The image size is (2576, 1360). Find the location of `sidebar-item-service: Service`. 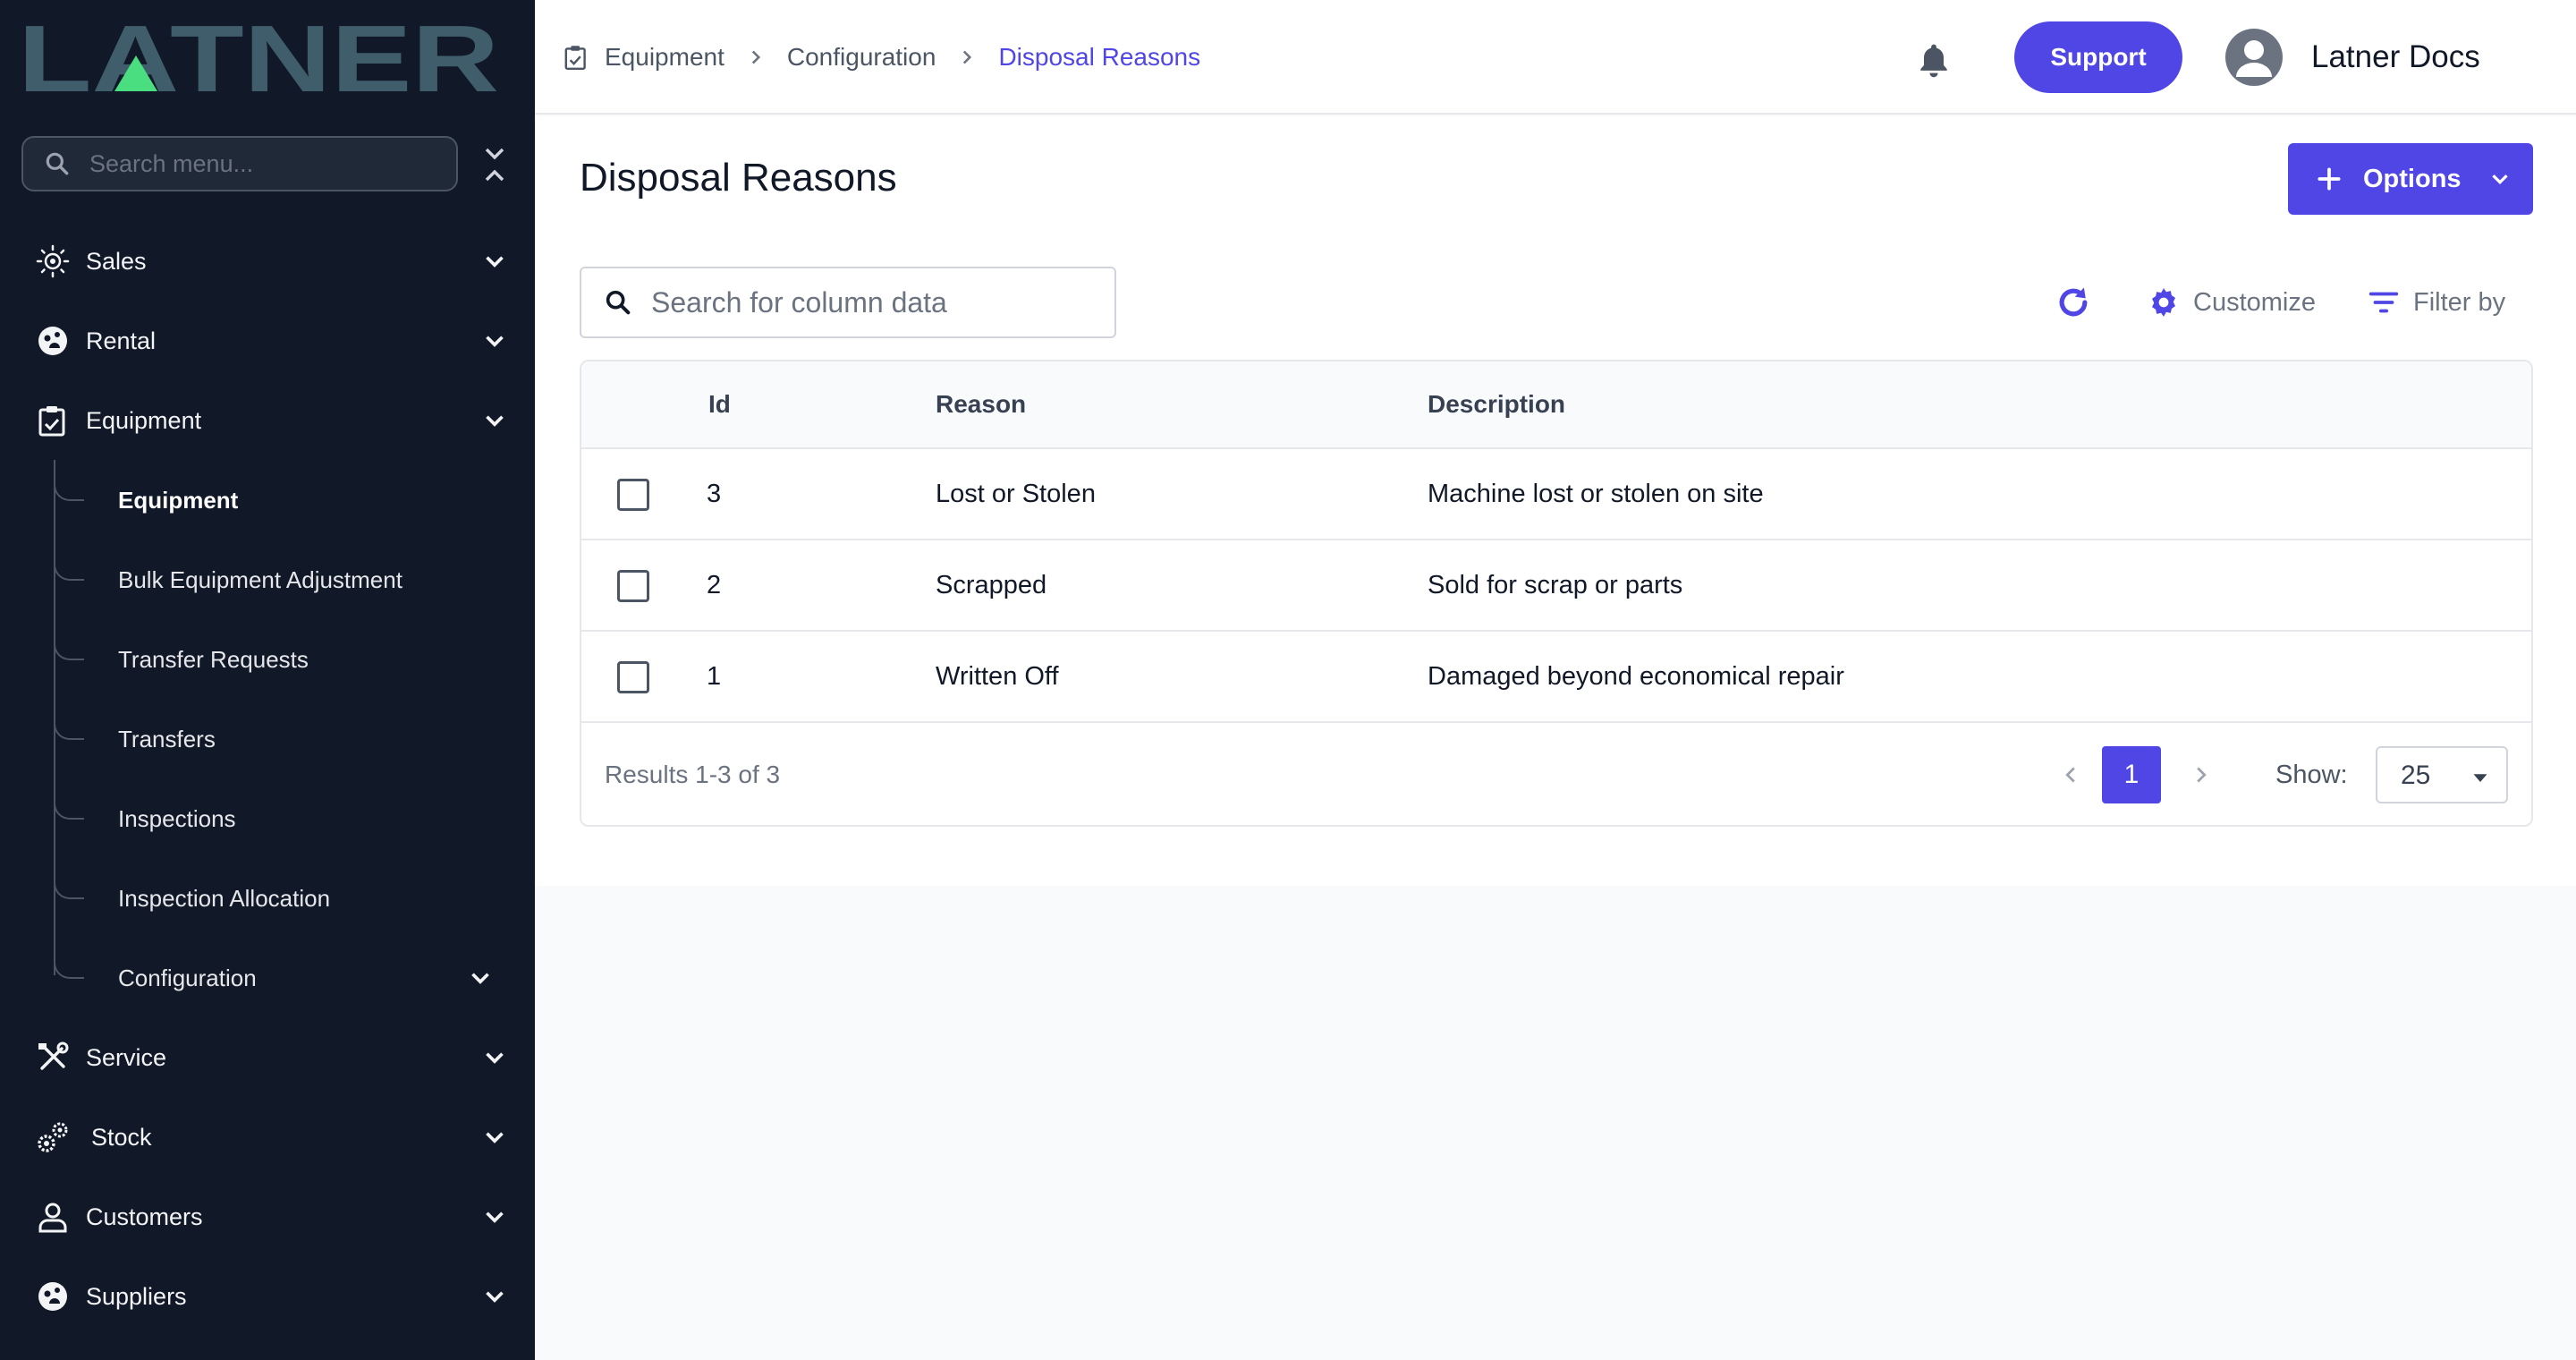

sidebar-item-service: Service is located at coordinates (267, 1057).